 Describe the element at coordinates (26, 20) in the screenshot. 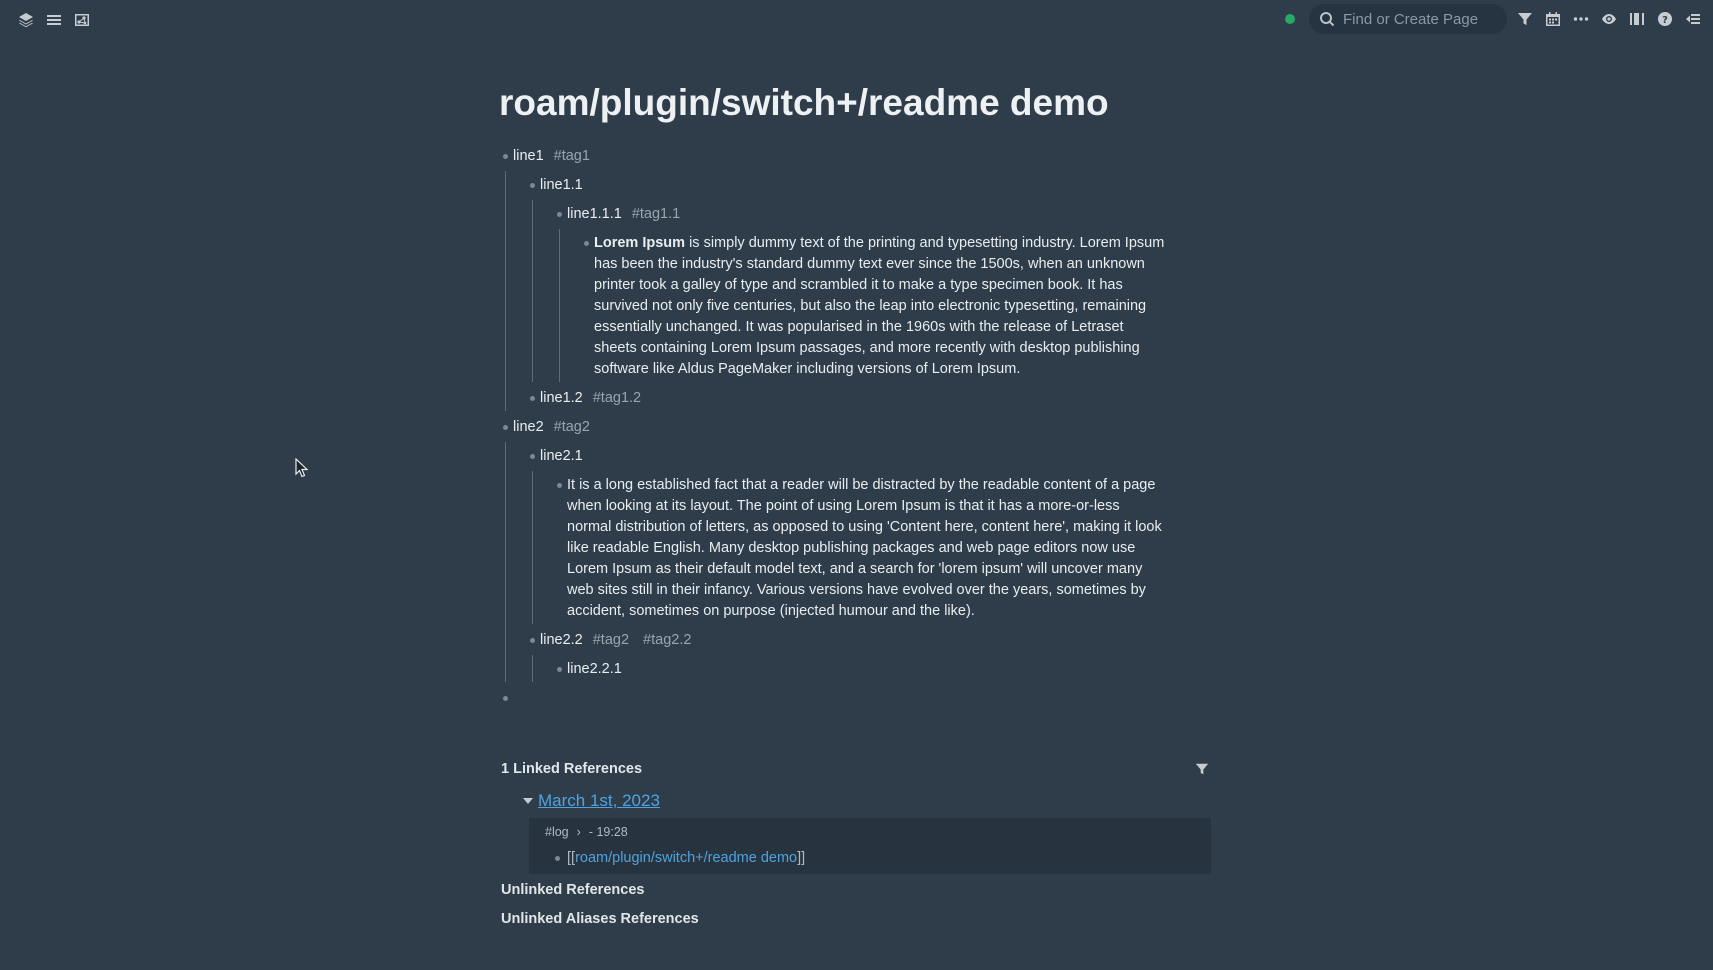

I see `layers-icon` at that location.